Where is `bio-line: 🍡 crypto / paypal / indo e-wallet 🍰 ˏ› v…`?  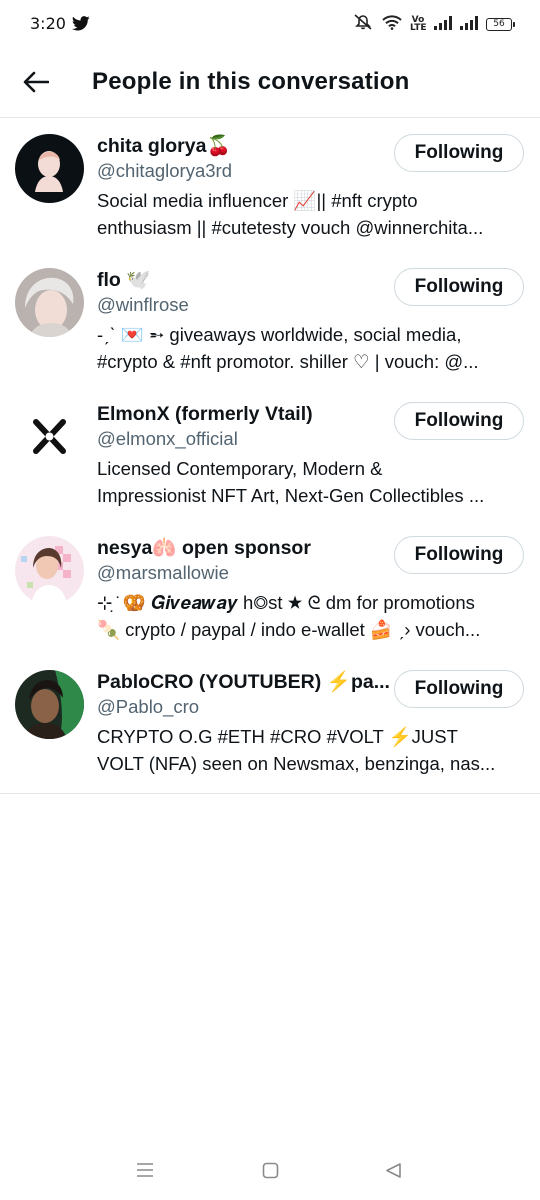
bio-line: 🍡 crypto / paypal / indo e-wallet 🍰 ˏ› v… is located at coordinates (289, 629).